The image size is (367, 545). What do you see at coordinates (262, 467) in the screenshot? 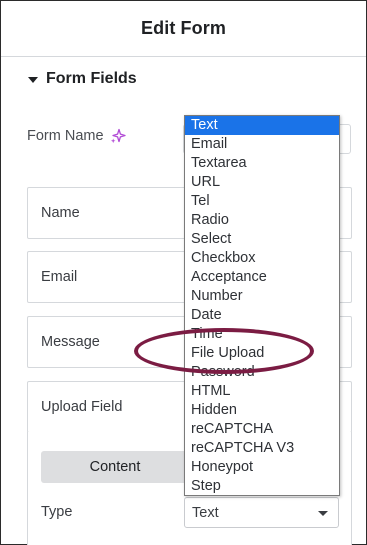
I see `dropdown-option-honeypot: Honeypot` at bounding box center [262, 467].